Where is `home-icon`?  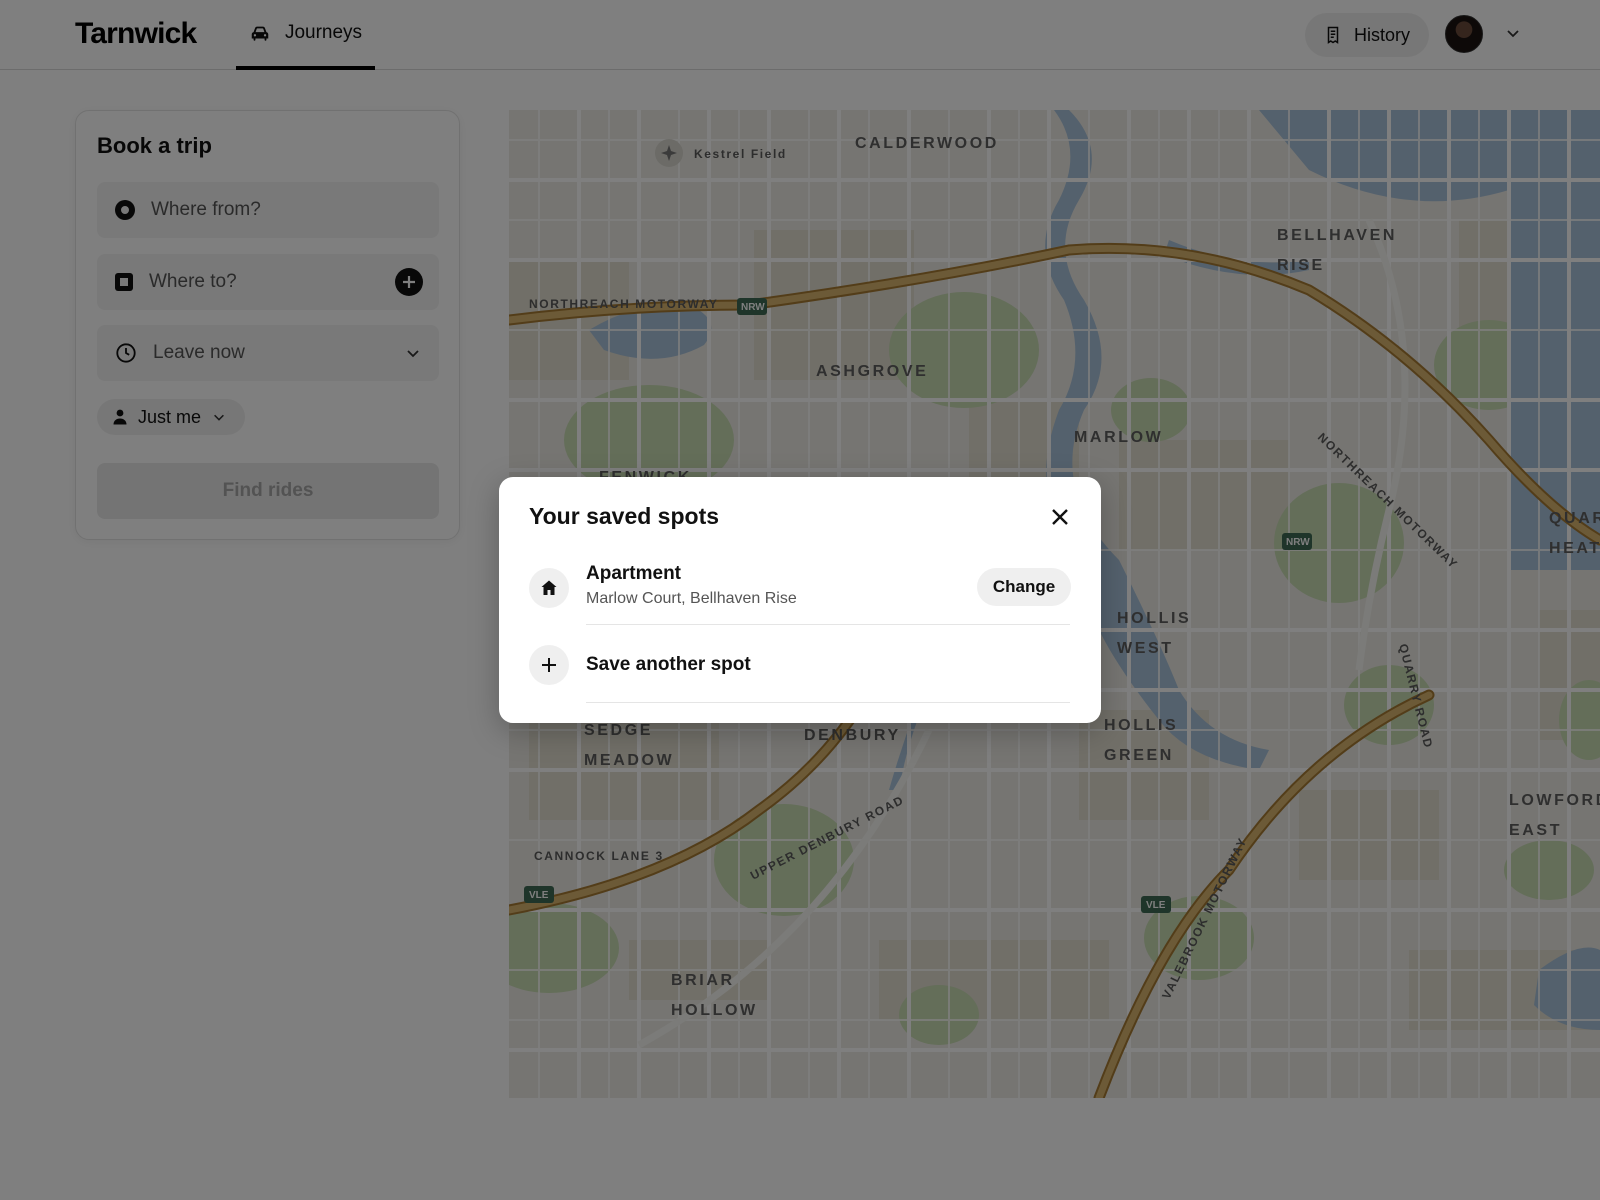
home-icon is located at coordinates (549, 588).